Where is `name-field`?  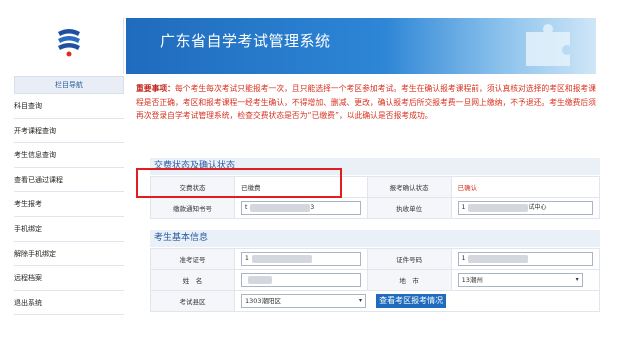
name-field is located at coordinates (301, 280).